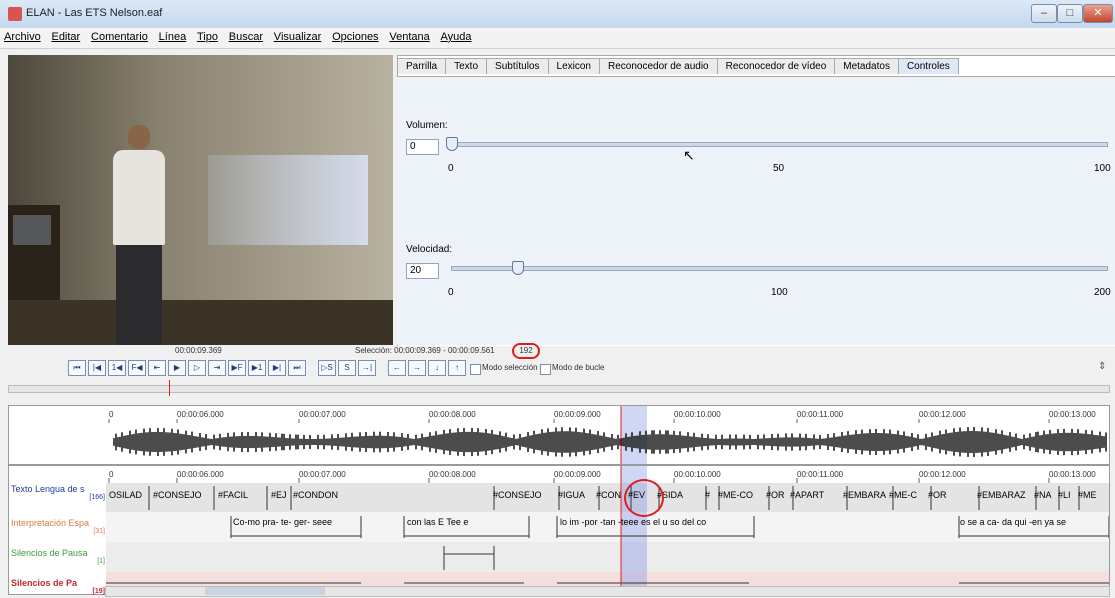 The width and height of the screenshot is (1115, 598). What do you see at coordinates (1044, 13) in the screenshot?
I see `minimize-button: –` at bounding box center [1044, 13].